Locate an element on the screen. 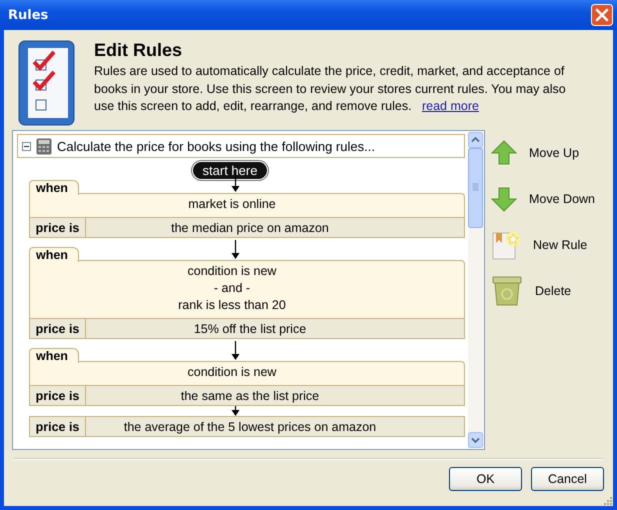 The image size is (617, 510). result-value: the median price on amazon is located at coordinates (250, 227).